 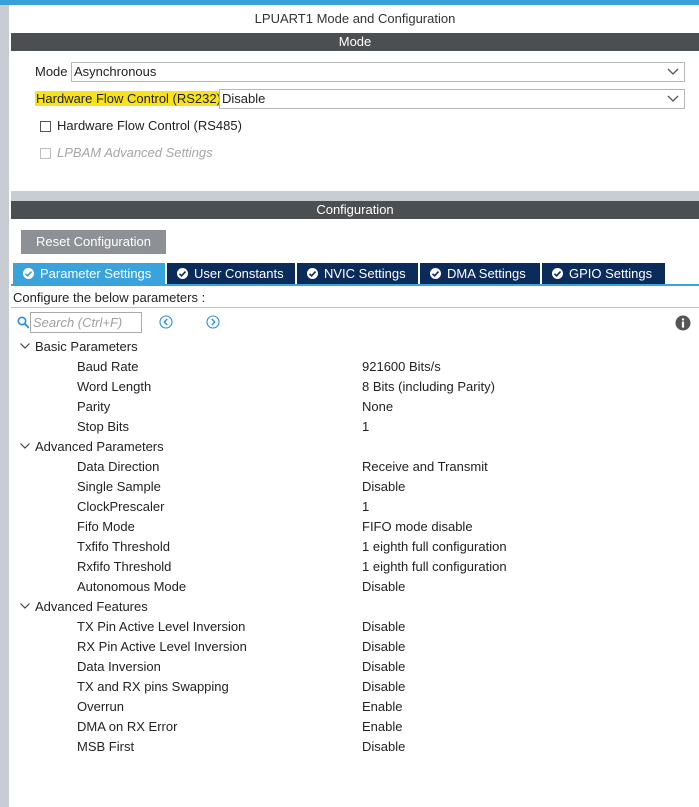 What do you see at coordinates (611, 273) in the screenshot?
I see `tab-label: GPIO Settings` at bounding box center [611, 273].